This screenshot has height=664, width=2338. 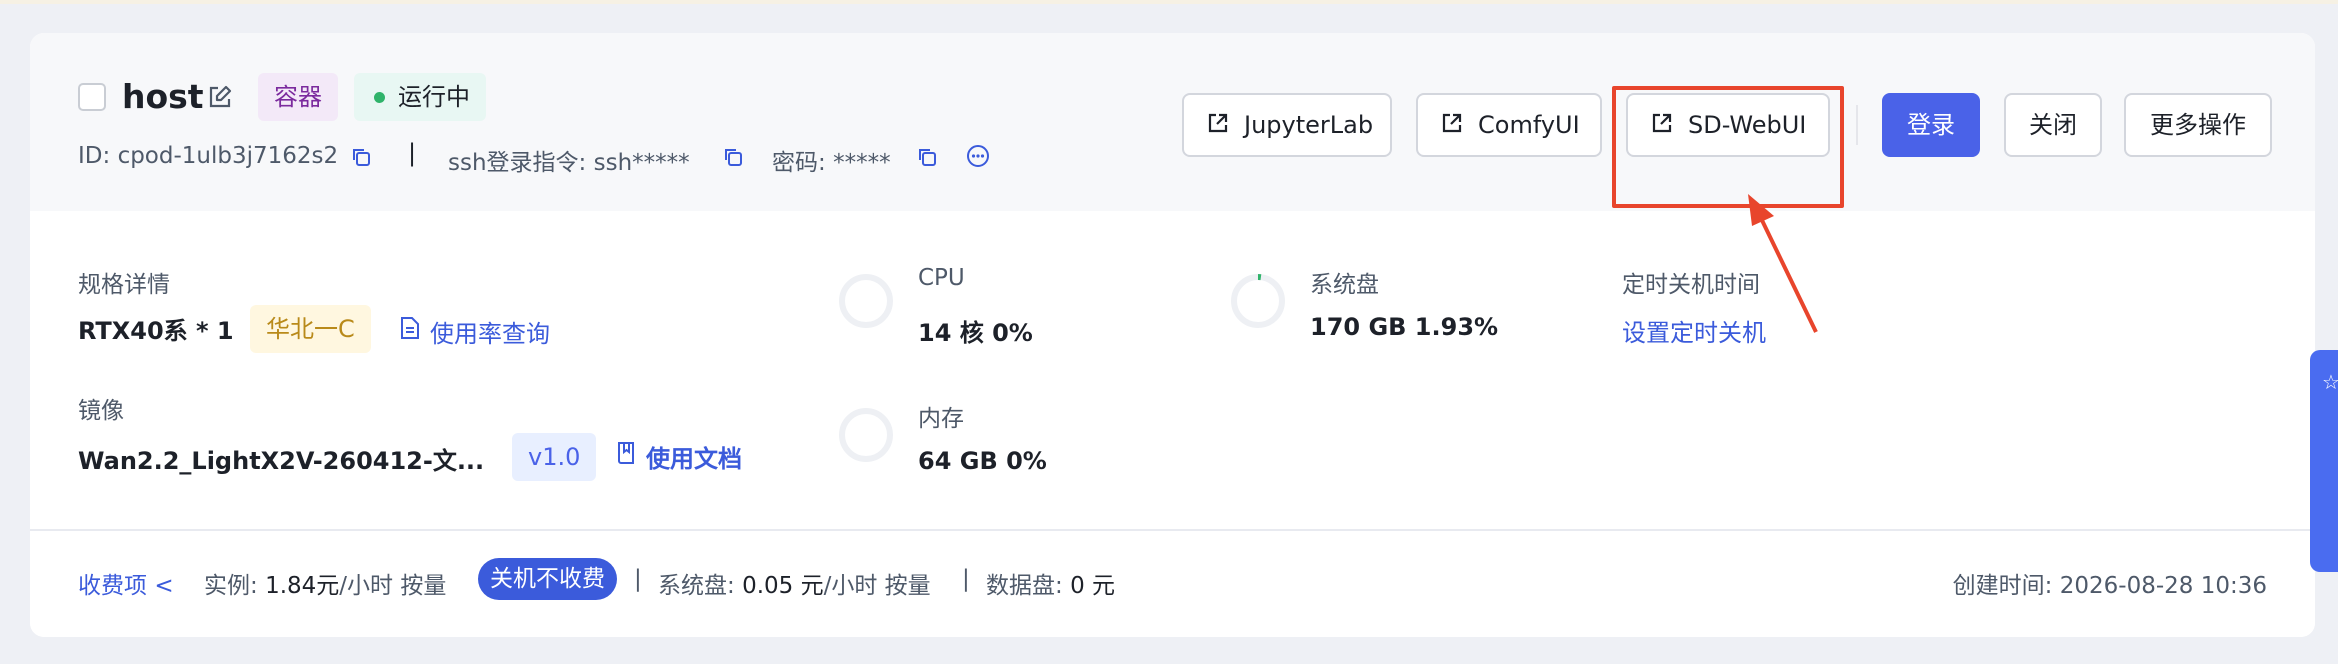 I want to click on copy-id-icon, so click(x=361, y=157).